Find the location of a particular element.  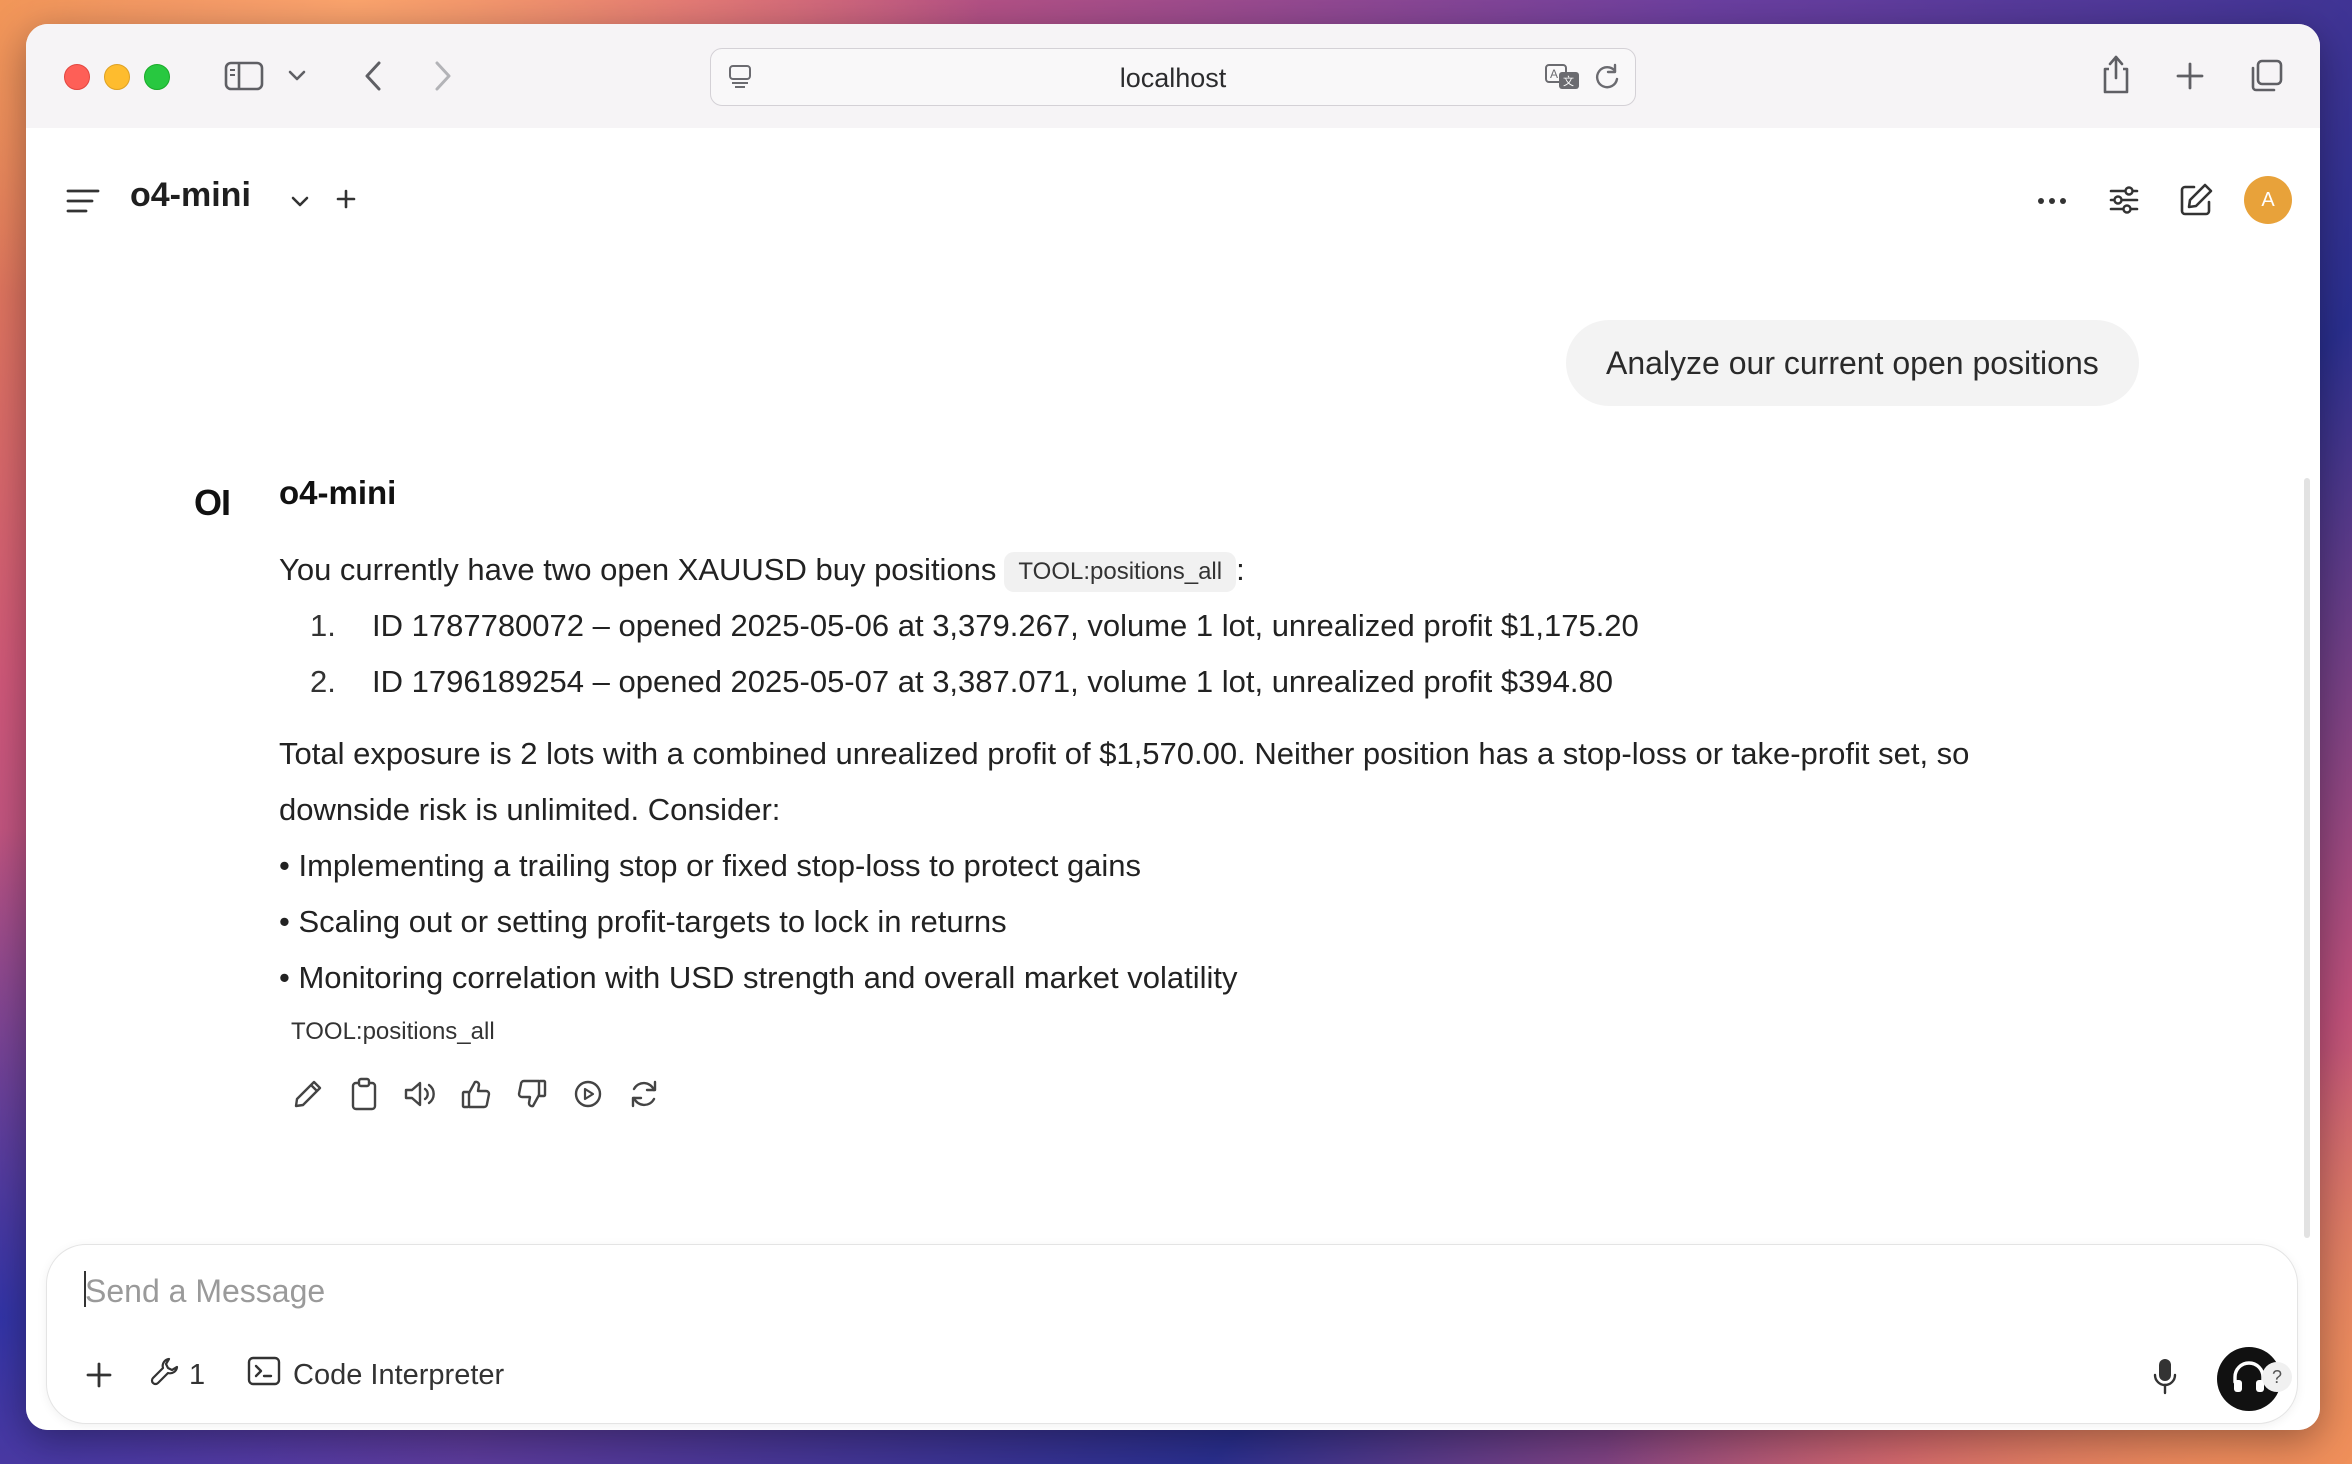

tool-citation-chip: TOOL:positions_all is located at coordinates (1120, 572).